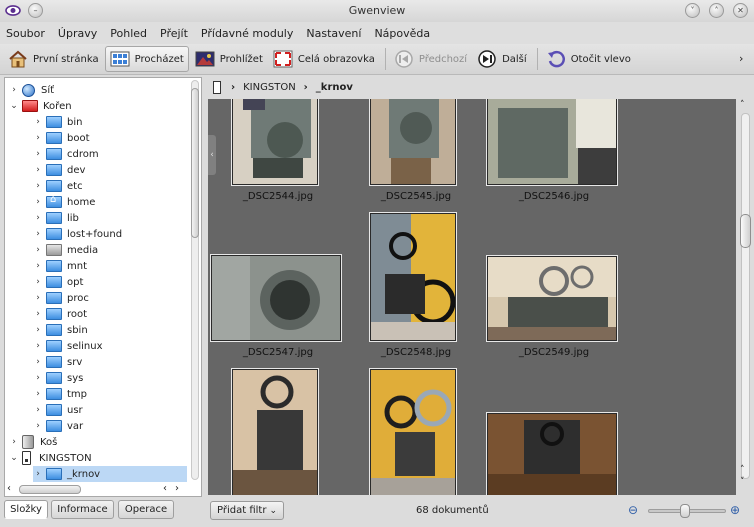 This screenshot has width=754, height=527. I want to click on thumbnail-item: _DSC2549.jpg, so click(564, 290).